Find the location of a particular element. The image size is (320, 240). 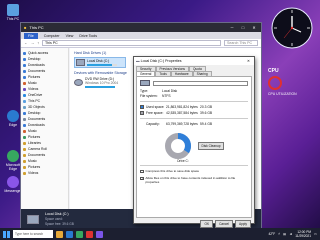

nav-item: Videos is located at coordinates (44, 173).